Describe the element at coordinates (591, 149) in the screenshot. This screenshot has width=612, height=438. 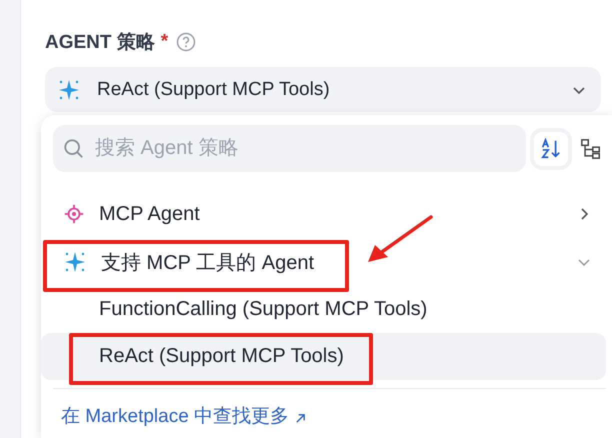
I see `tree-view-icon` at that location.